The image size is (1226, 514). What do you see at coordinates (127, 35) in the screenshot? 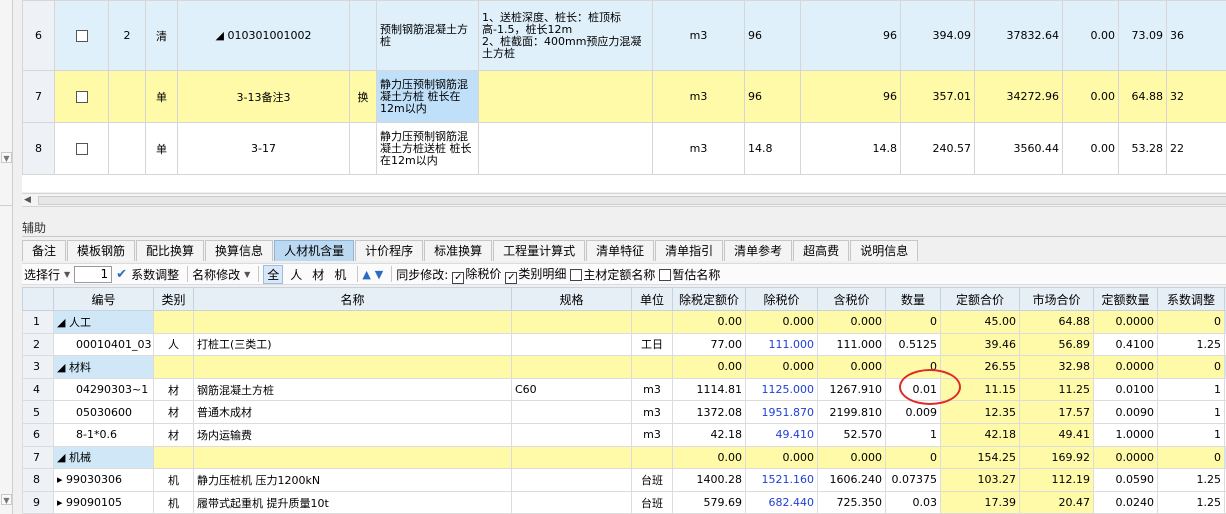
I see `item-number: 2` at bounding box center [127, 35].